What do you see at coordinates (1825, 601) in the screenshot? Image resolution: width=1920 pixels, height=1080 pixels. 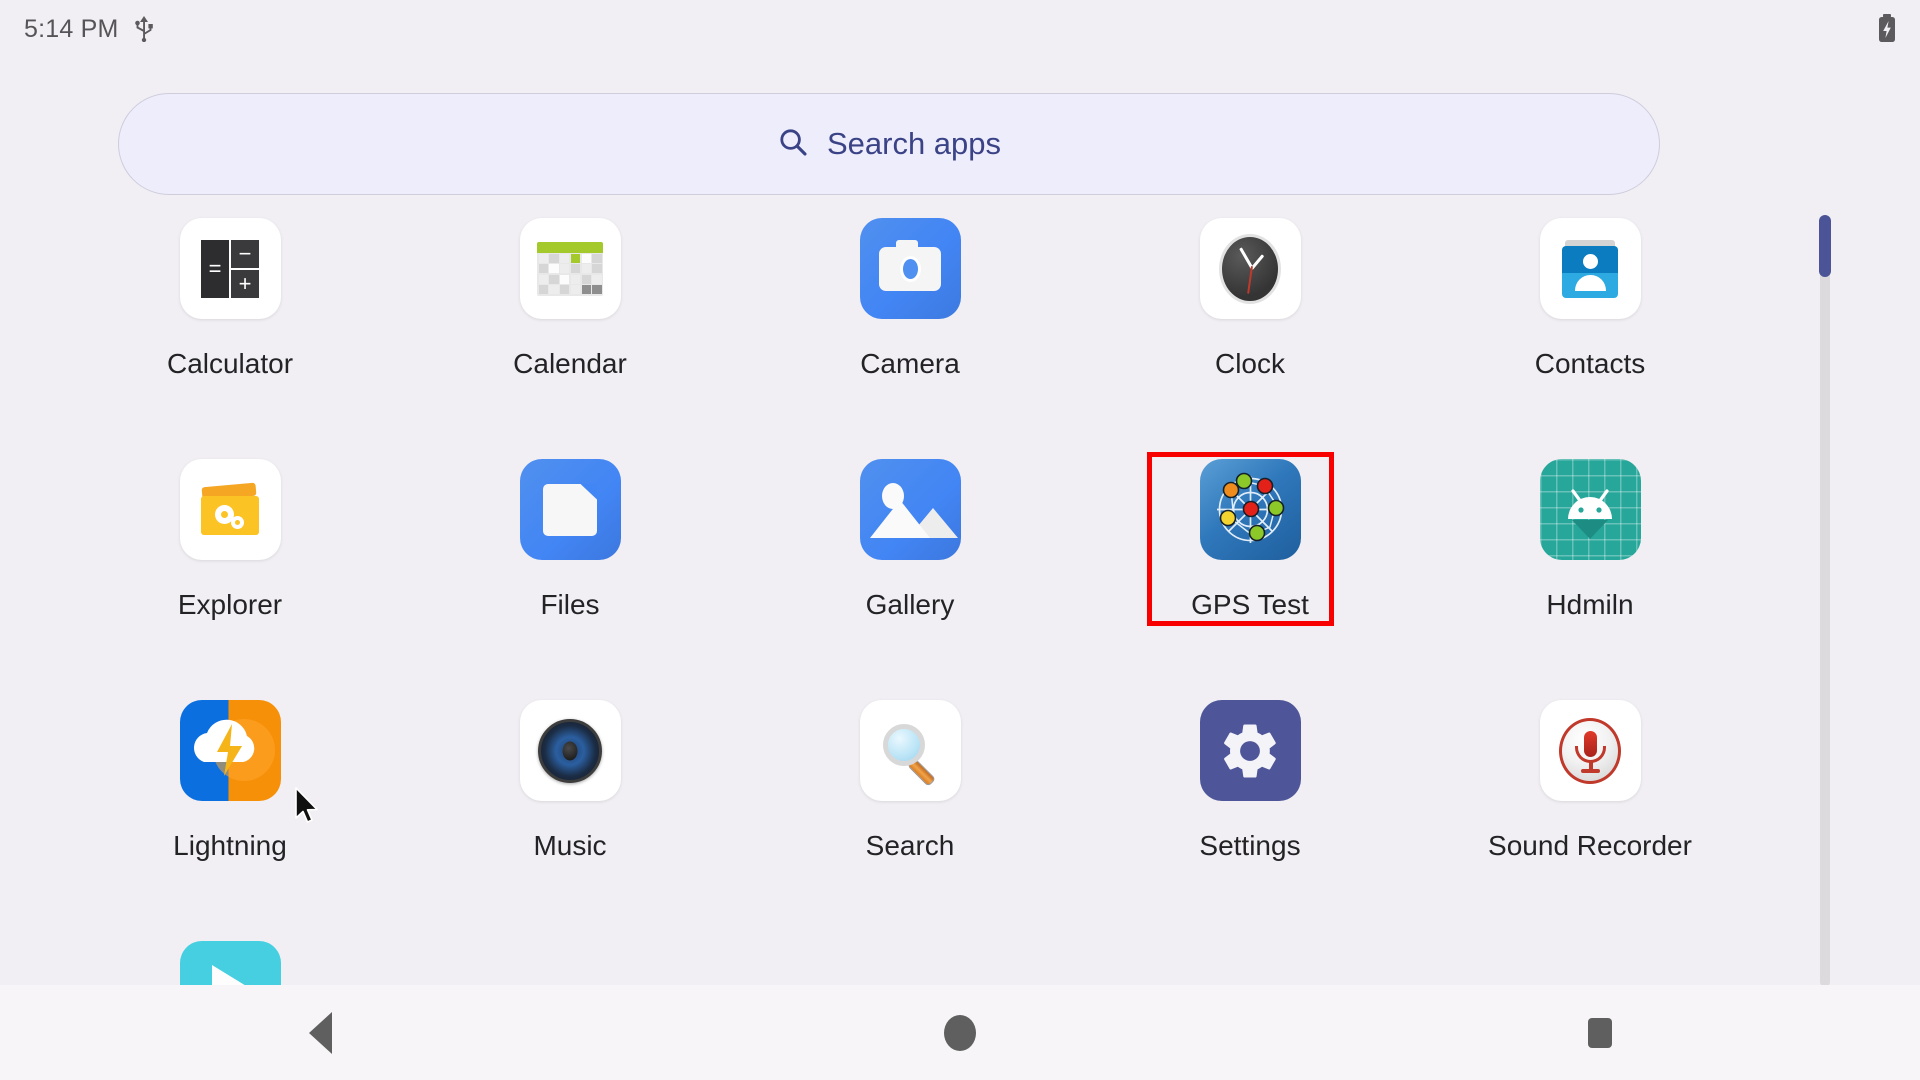 I see `app-grid-scrollbar-track` at bounding box center [1825, 601].